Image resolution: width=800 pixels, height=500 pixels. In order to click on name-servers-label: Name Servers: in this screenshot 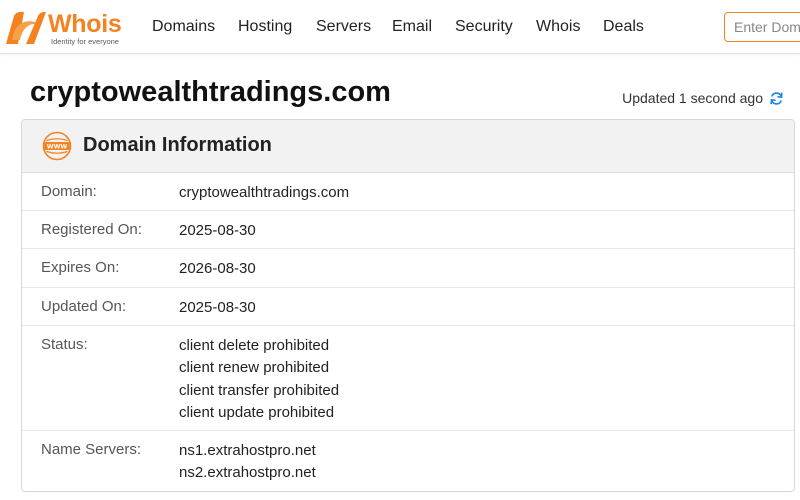, I will do `click(91, 449)`.